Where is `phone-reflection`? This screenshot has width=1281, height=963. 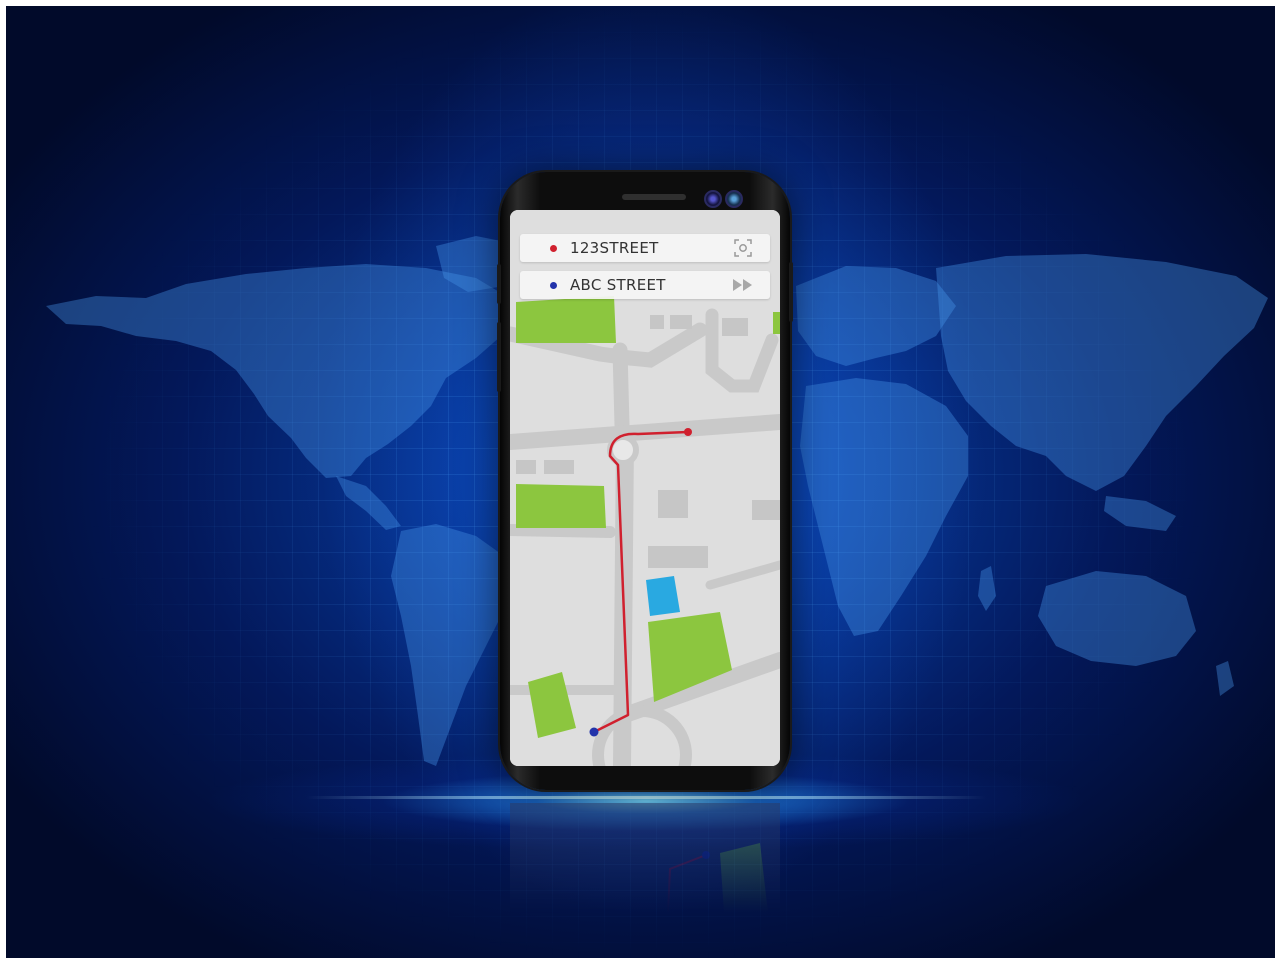 phone-reflection is located at coordinates (645, 858).